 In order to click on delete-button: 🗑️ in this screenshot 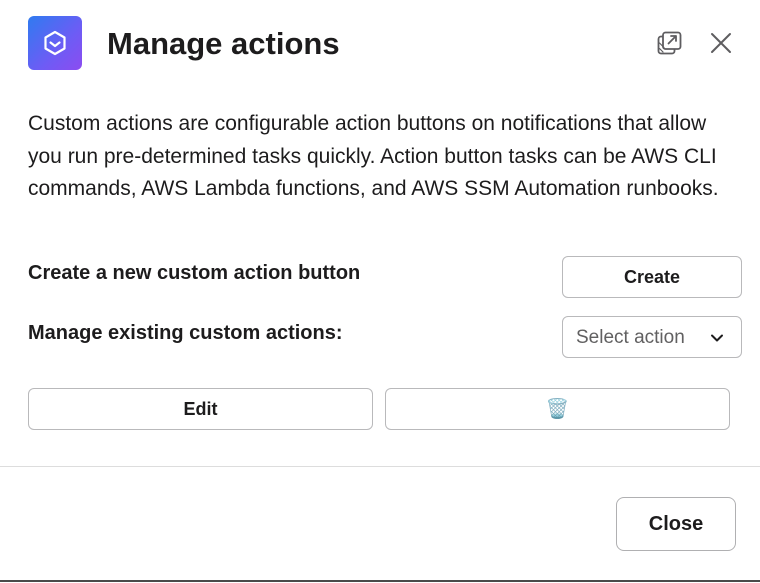, I will do `click(557, 409)`.